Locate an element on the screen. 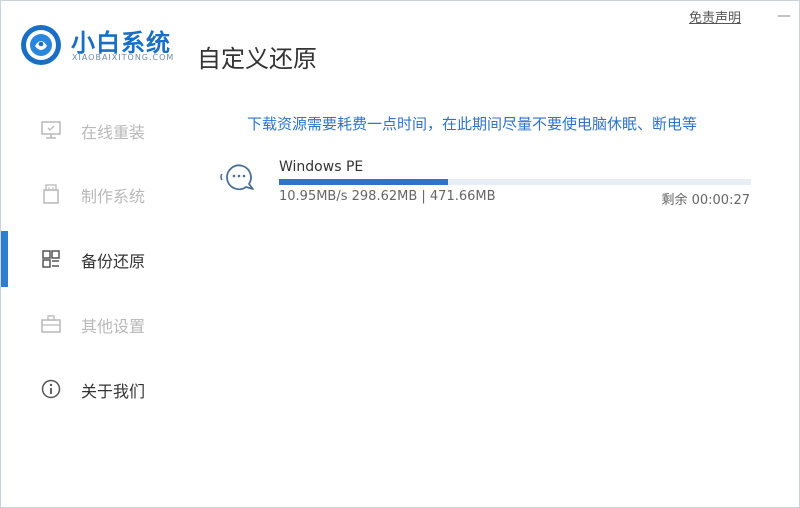 The height and width of the screenshot is (508, 800). cloud-face-icon is located at coordinates (237, 177).